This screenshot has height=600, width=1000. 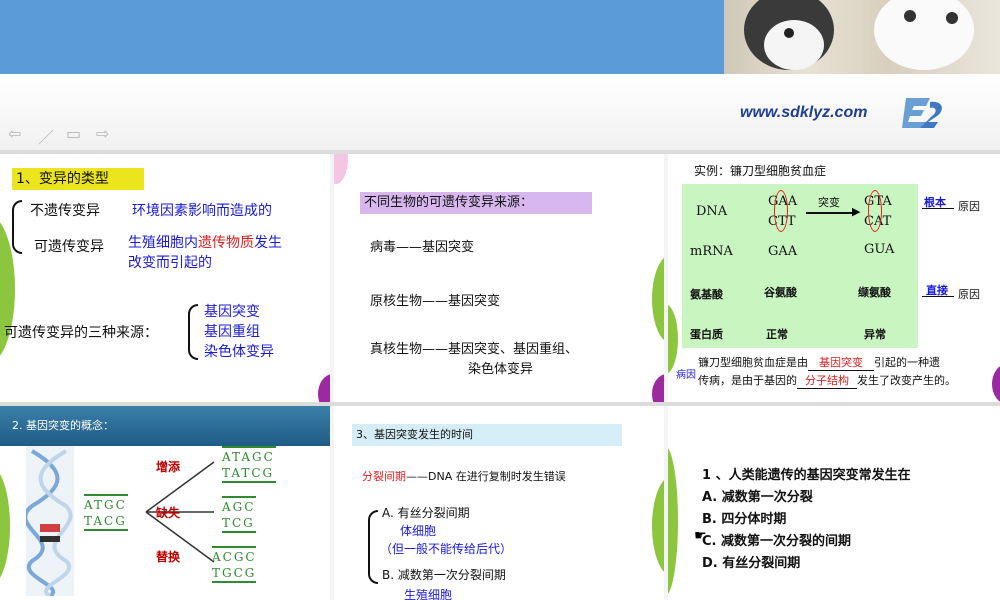 What do you see at coordinates (69, 247) in the screenshot?
I see `heritable-label: 可遗传变异` at bounding box center [69, 247].